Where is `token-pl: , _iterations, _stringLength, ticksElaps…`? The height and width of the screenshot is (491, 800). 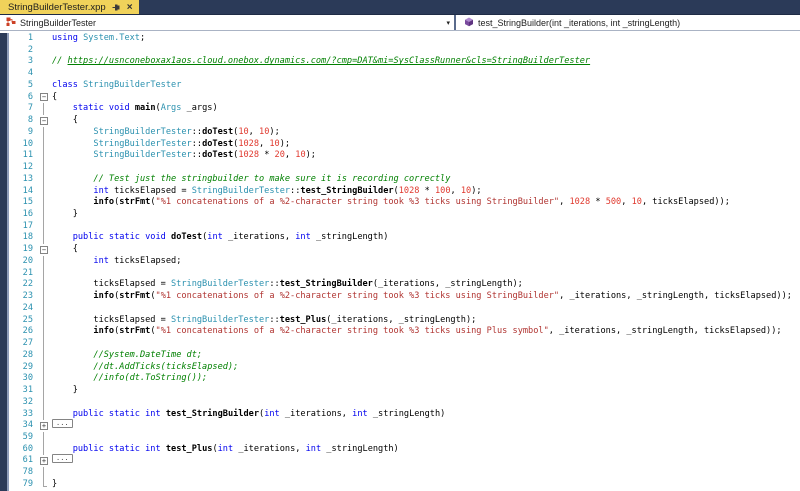 token-pl: , _iterations, _stringLength, ticksElaps… is located at coordinates (665, 331).